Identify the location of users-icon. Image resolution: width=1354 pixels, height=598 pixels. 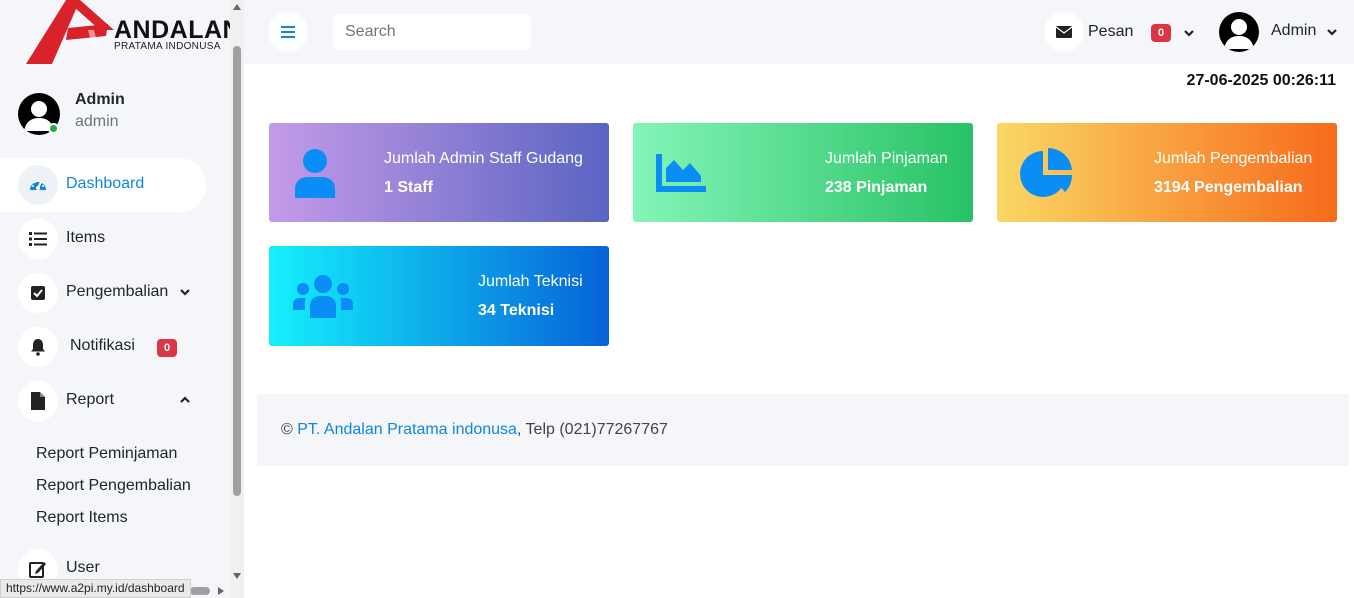
(323, 296).